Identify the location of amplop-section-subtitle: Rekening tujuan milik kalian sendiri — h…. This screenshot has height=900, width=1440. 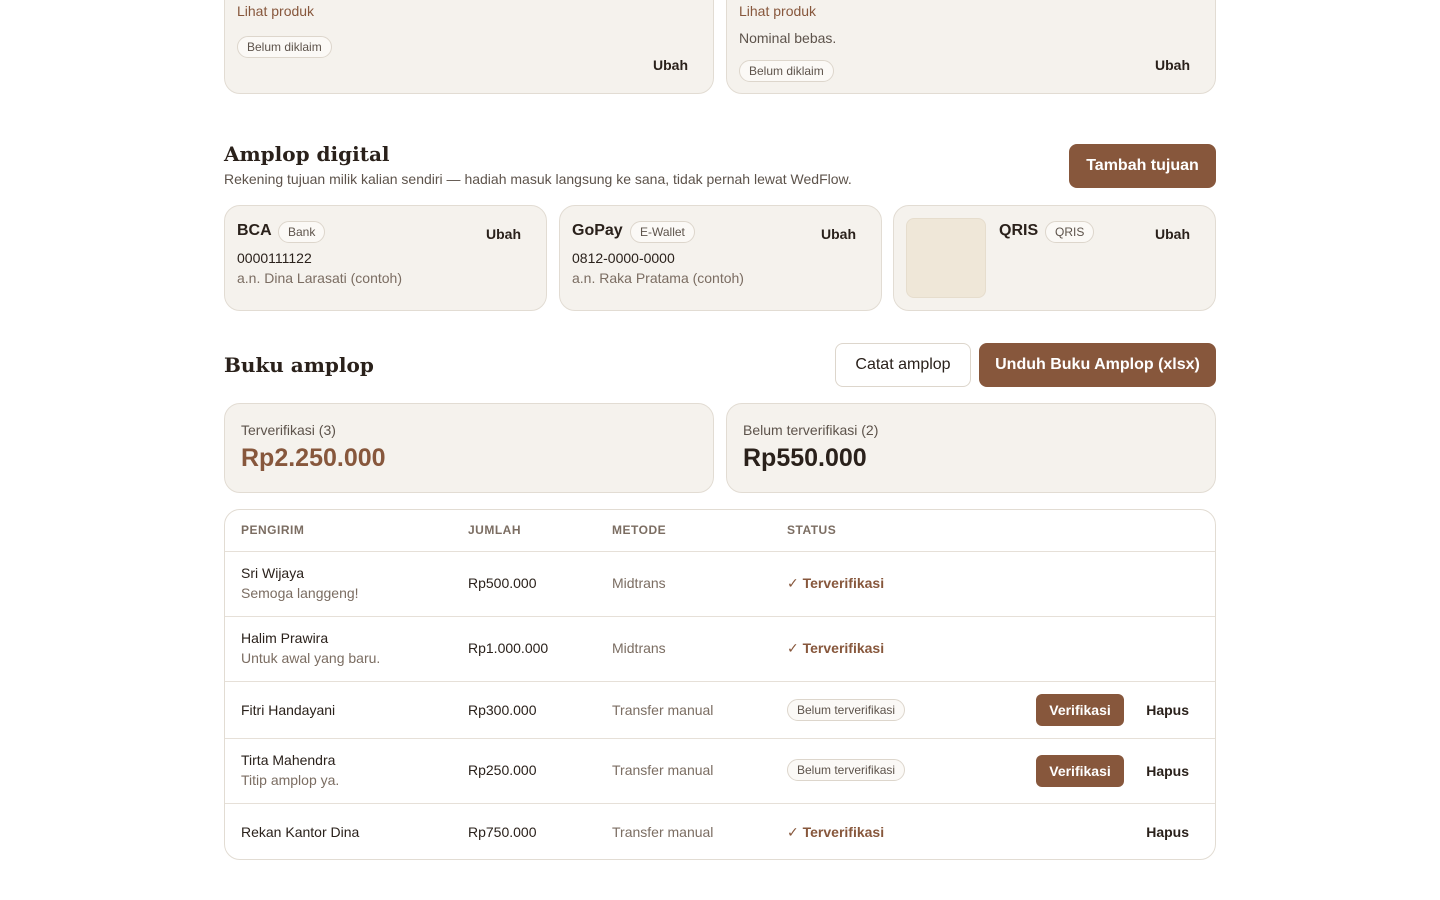
(538, 179).